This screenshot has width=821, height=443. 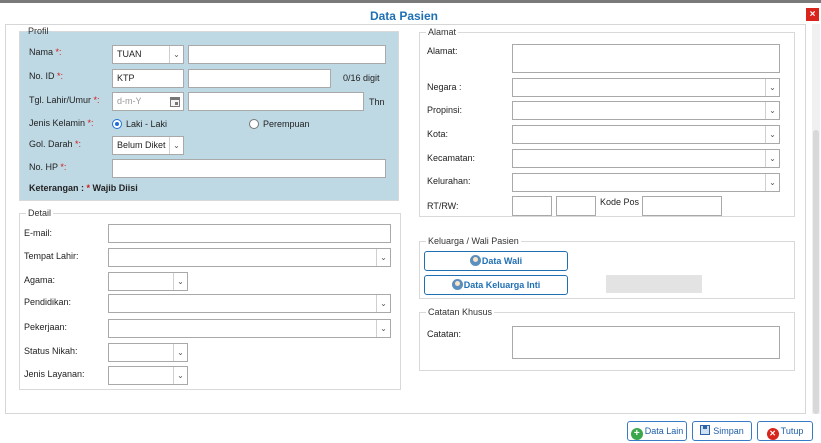 What do you see at coordinates (249, 233) in the screenshot?
I see `email-input` at bounding box center [249, 233].